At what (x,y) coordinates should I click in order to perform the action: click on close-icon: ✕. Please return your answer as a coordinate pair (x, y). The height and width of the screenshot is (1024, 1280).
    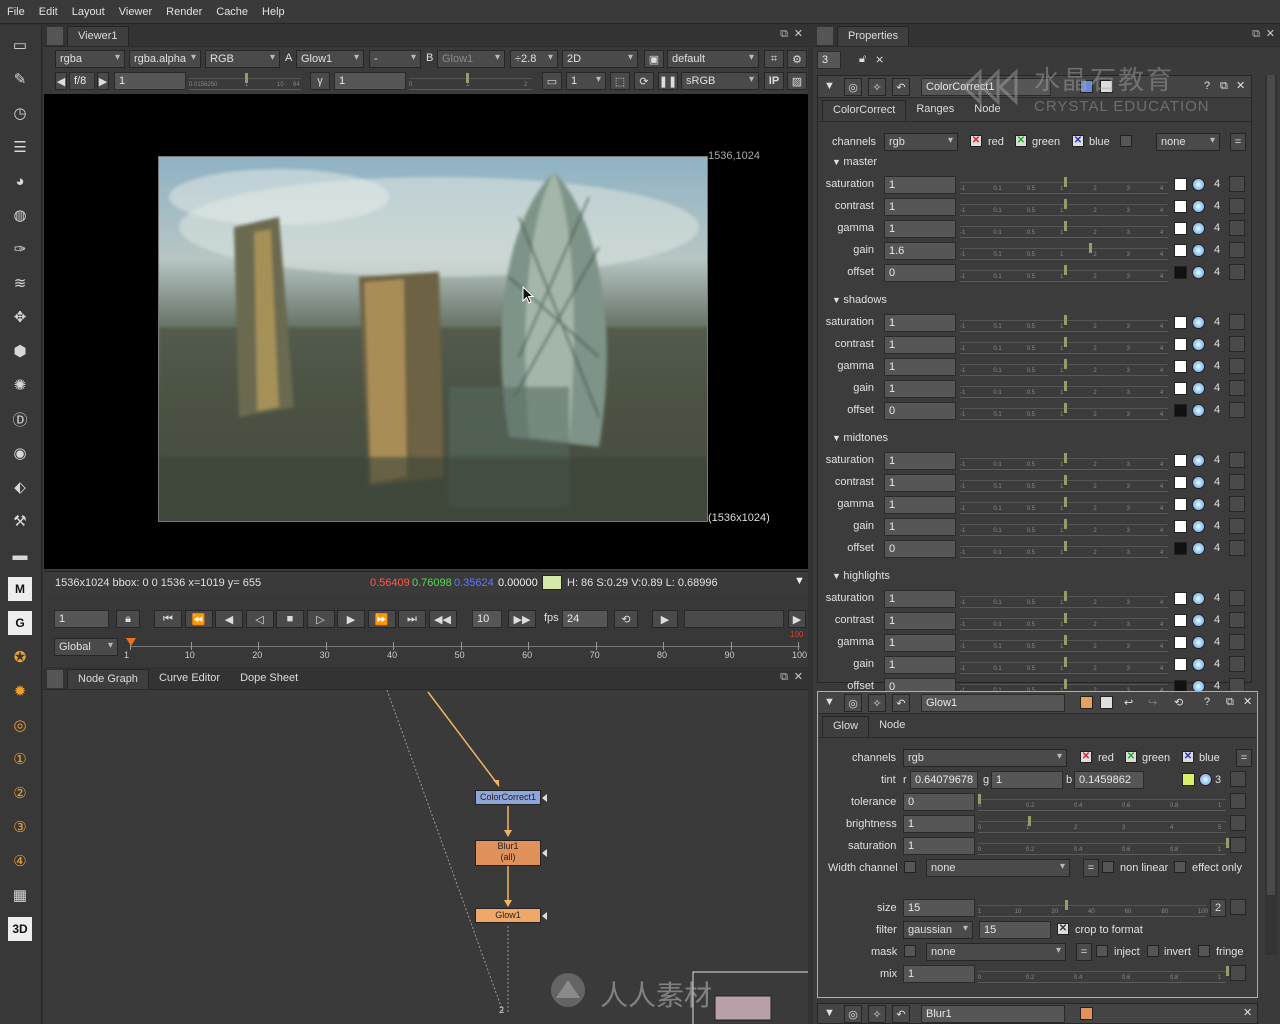
    Looking at the image, I should click on (1247, 1012).